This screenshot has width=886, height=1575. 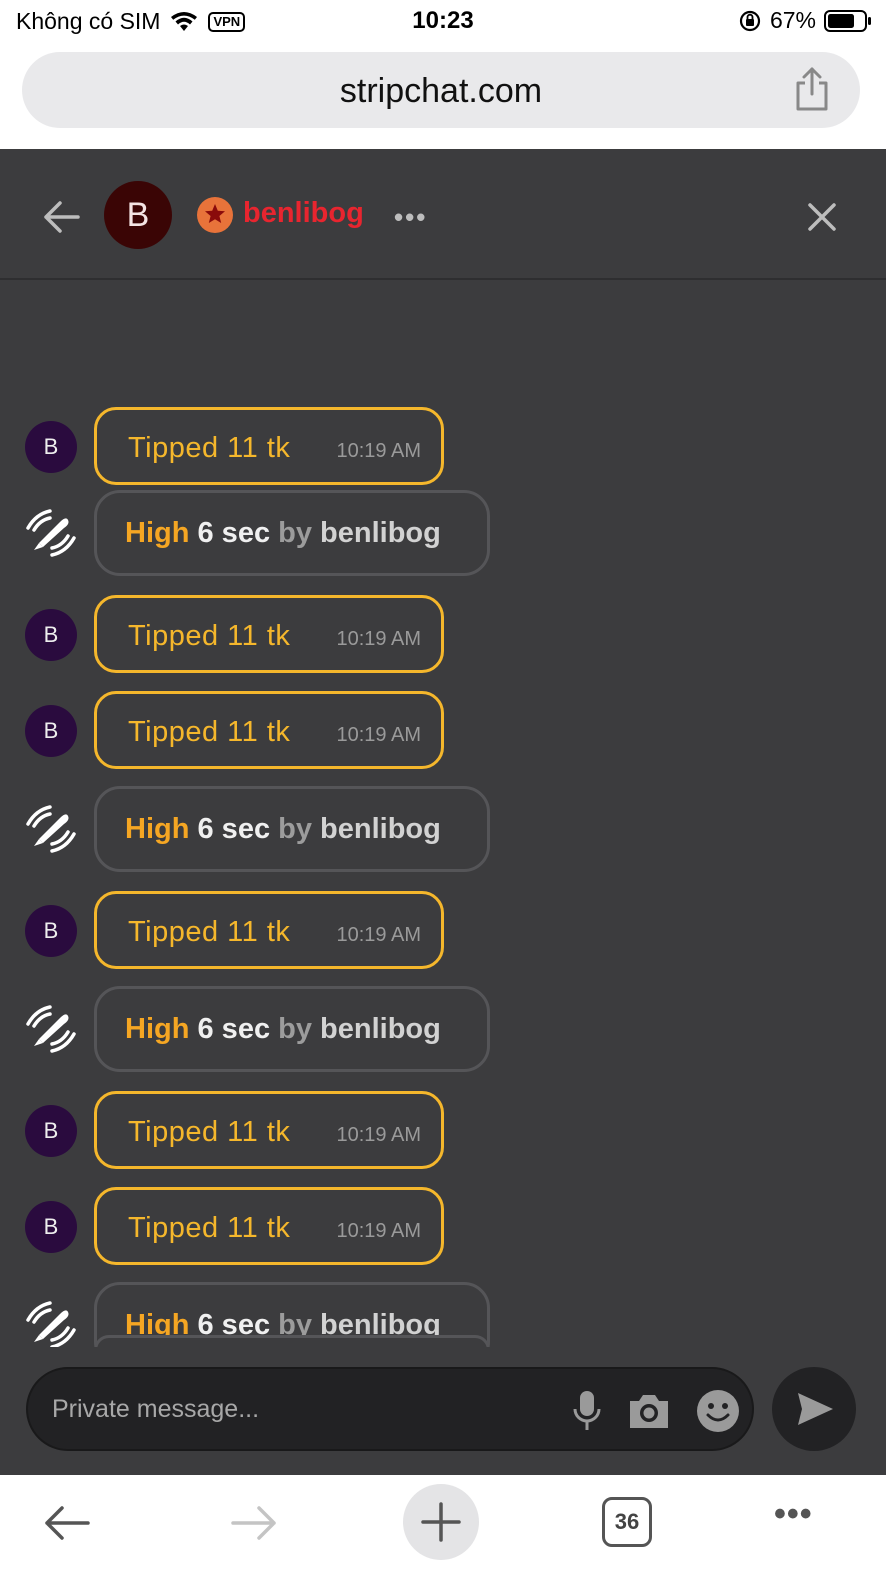 What do you see at coordinates (254, 1523) in the screenshot?
I see `browser-forward-icon` at bounding box center [254, 1523].